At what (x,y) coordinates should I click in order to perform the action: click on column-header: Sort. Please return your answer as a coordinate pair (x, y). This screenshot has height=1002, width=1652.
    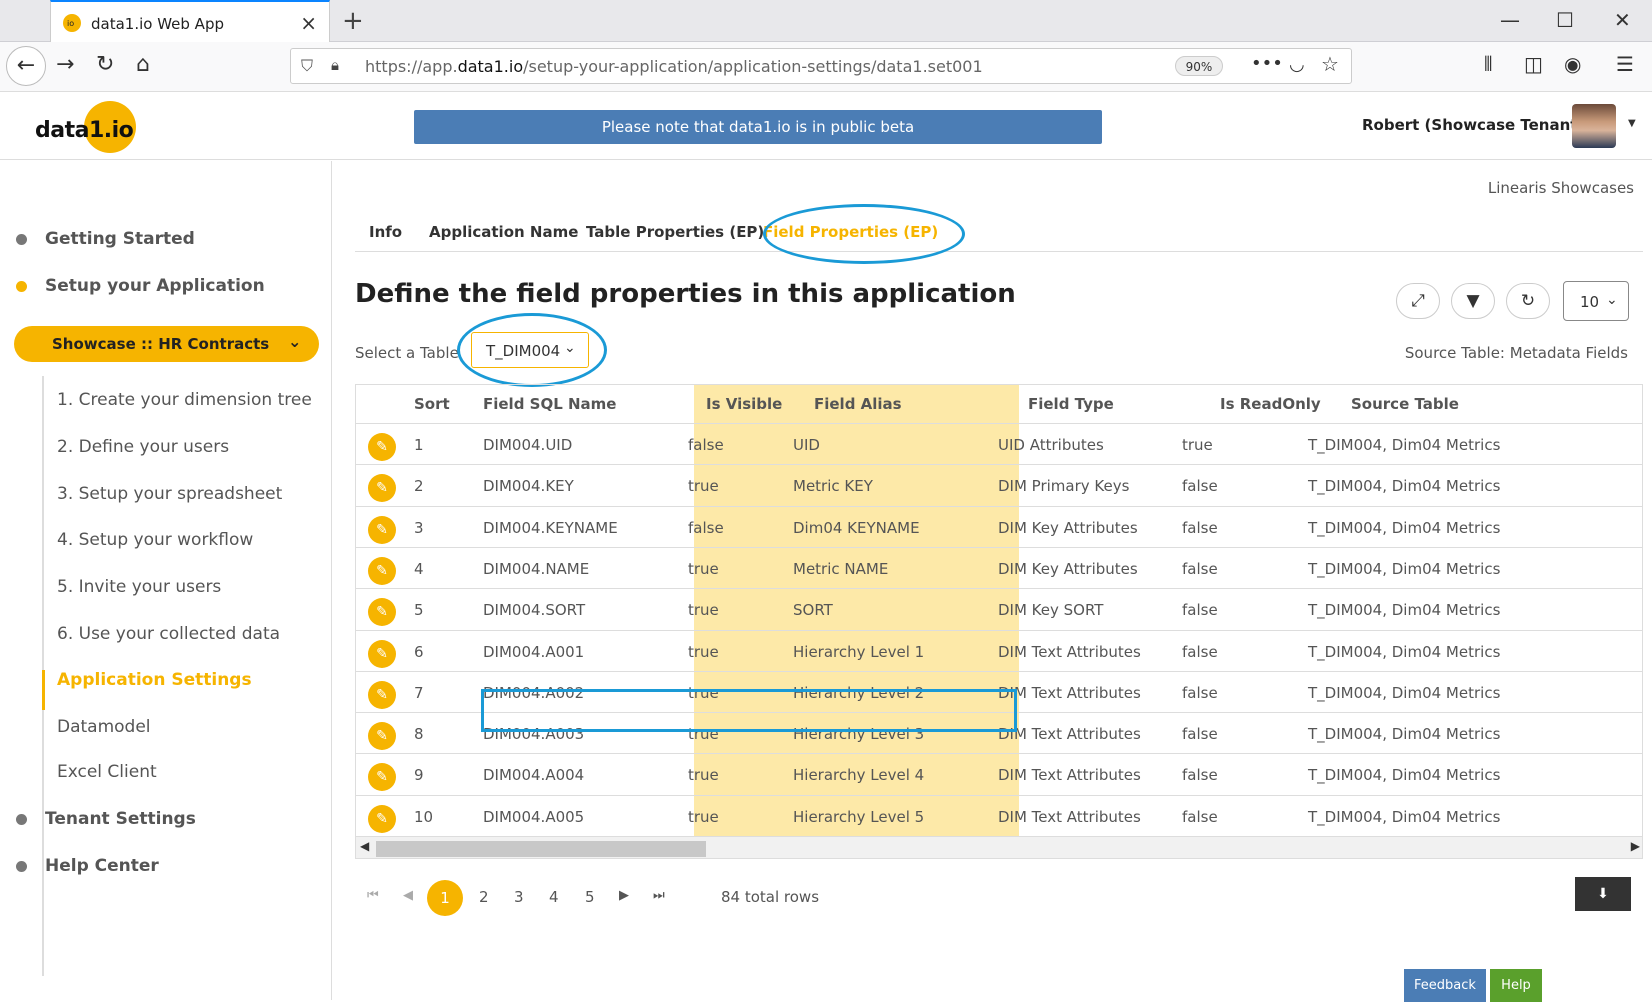
    Looking at the image, I should click on (432, 404).